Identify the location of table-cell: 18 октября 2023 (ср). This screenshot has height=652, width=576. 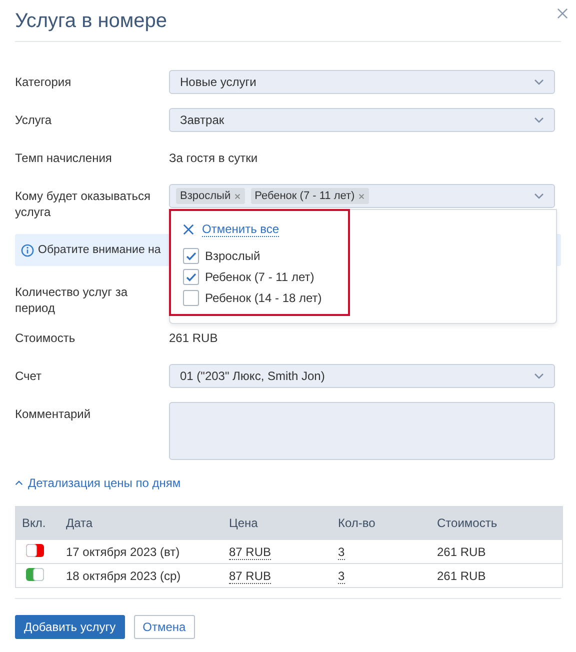
(123, 575).